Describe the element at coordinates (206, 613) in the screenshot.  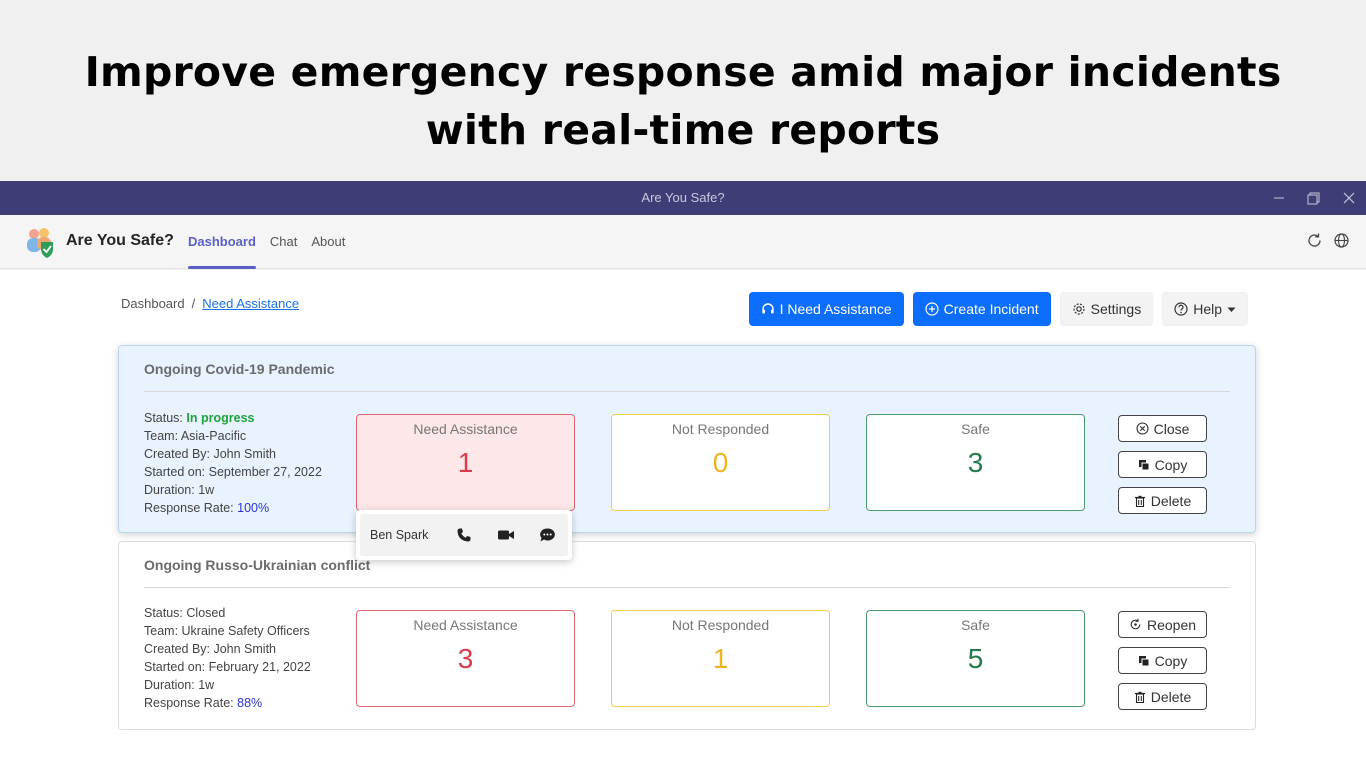
I see `status-value: Closed` at that location.